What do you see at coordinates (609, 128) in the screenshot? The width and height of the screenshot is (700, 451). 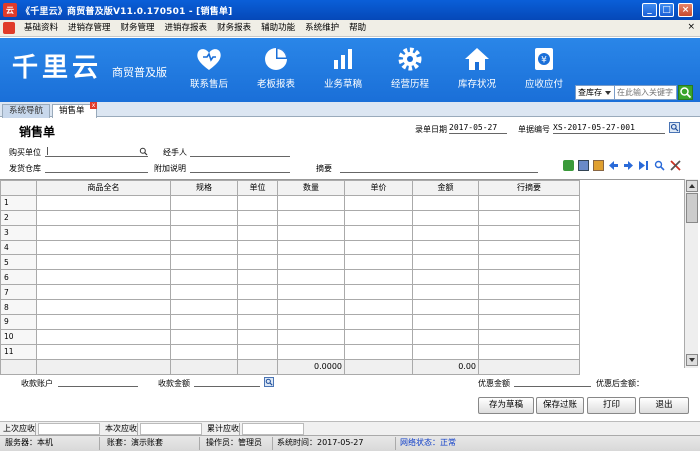 I see `docno-field: XS-2017-05-27-001` at bounding box center [609, 128].